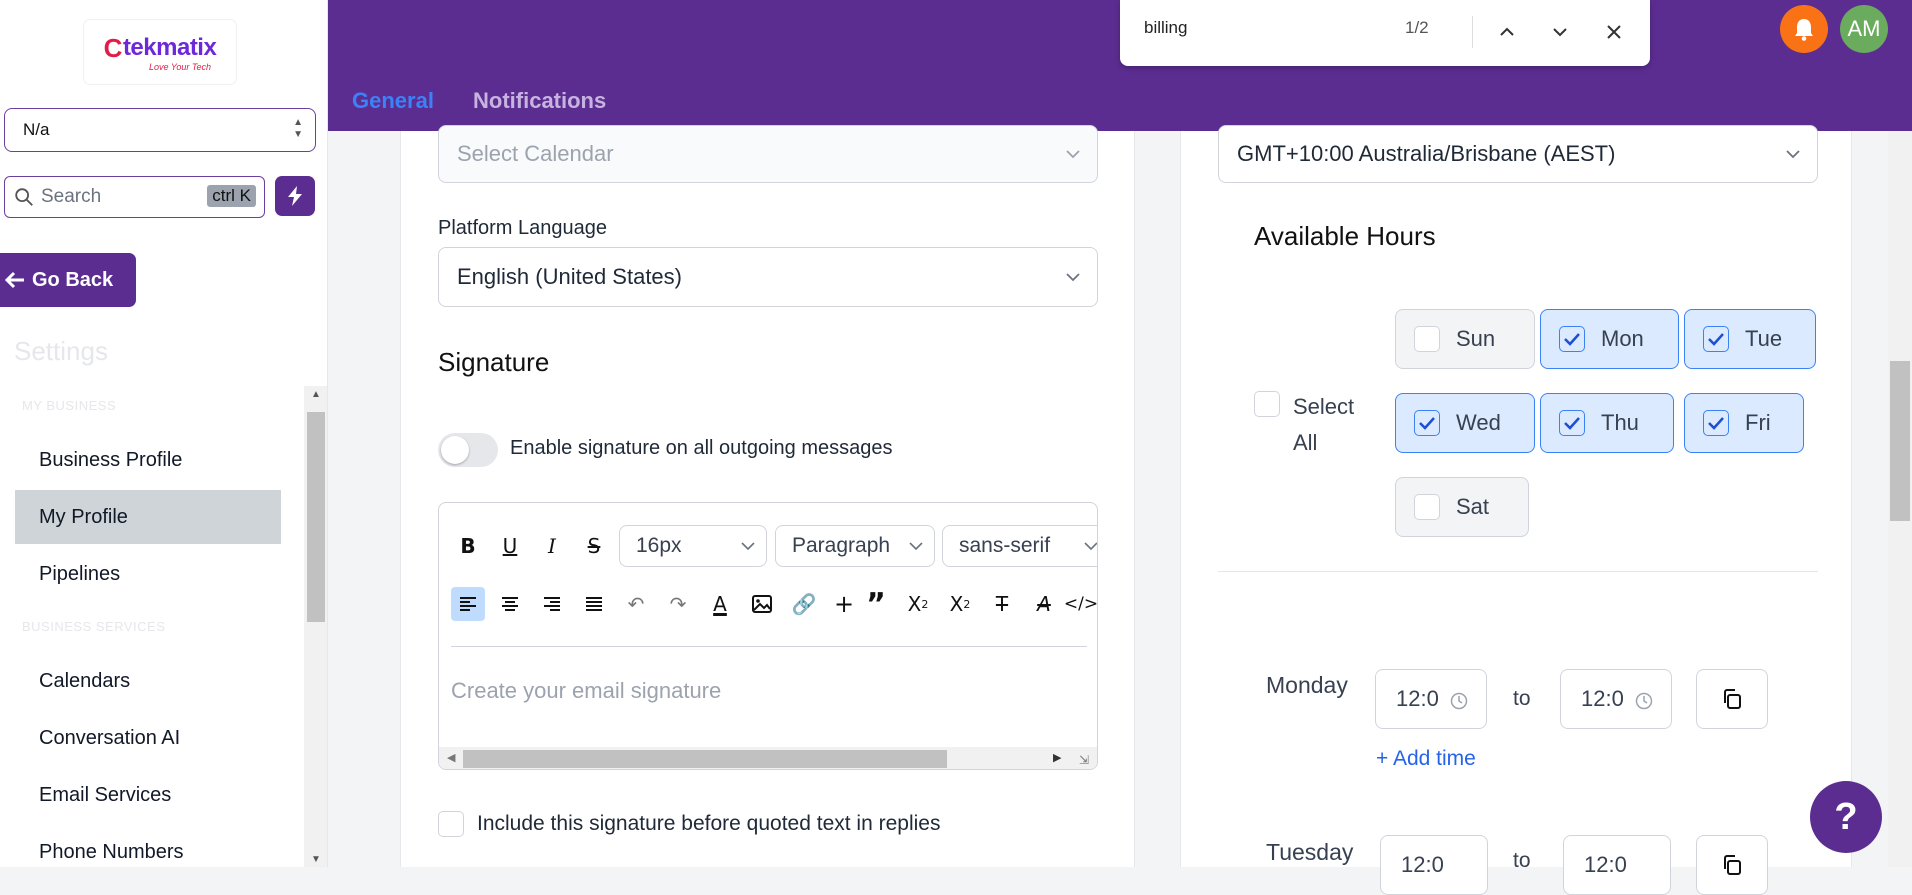 This screenshot has width=1912, height=895. I want to click on justify-icon, so click(594, 604).